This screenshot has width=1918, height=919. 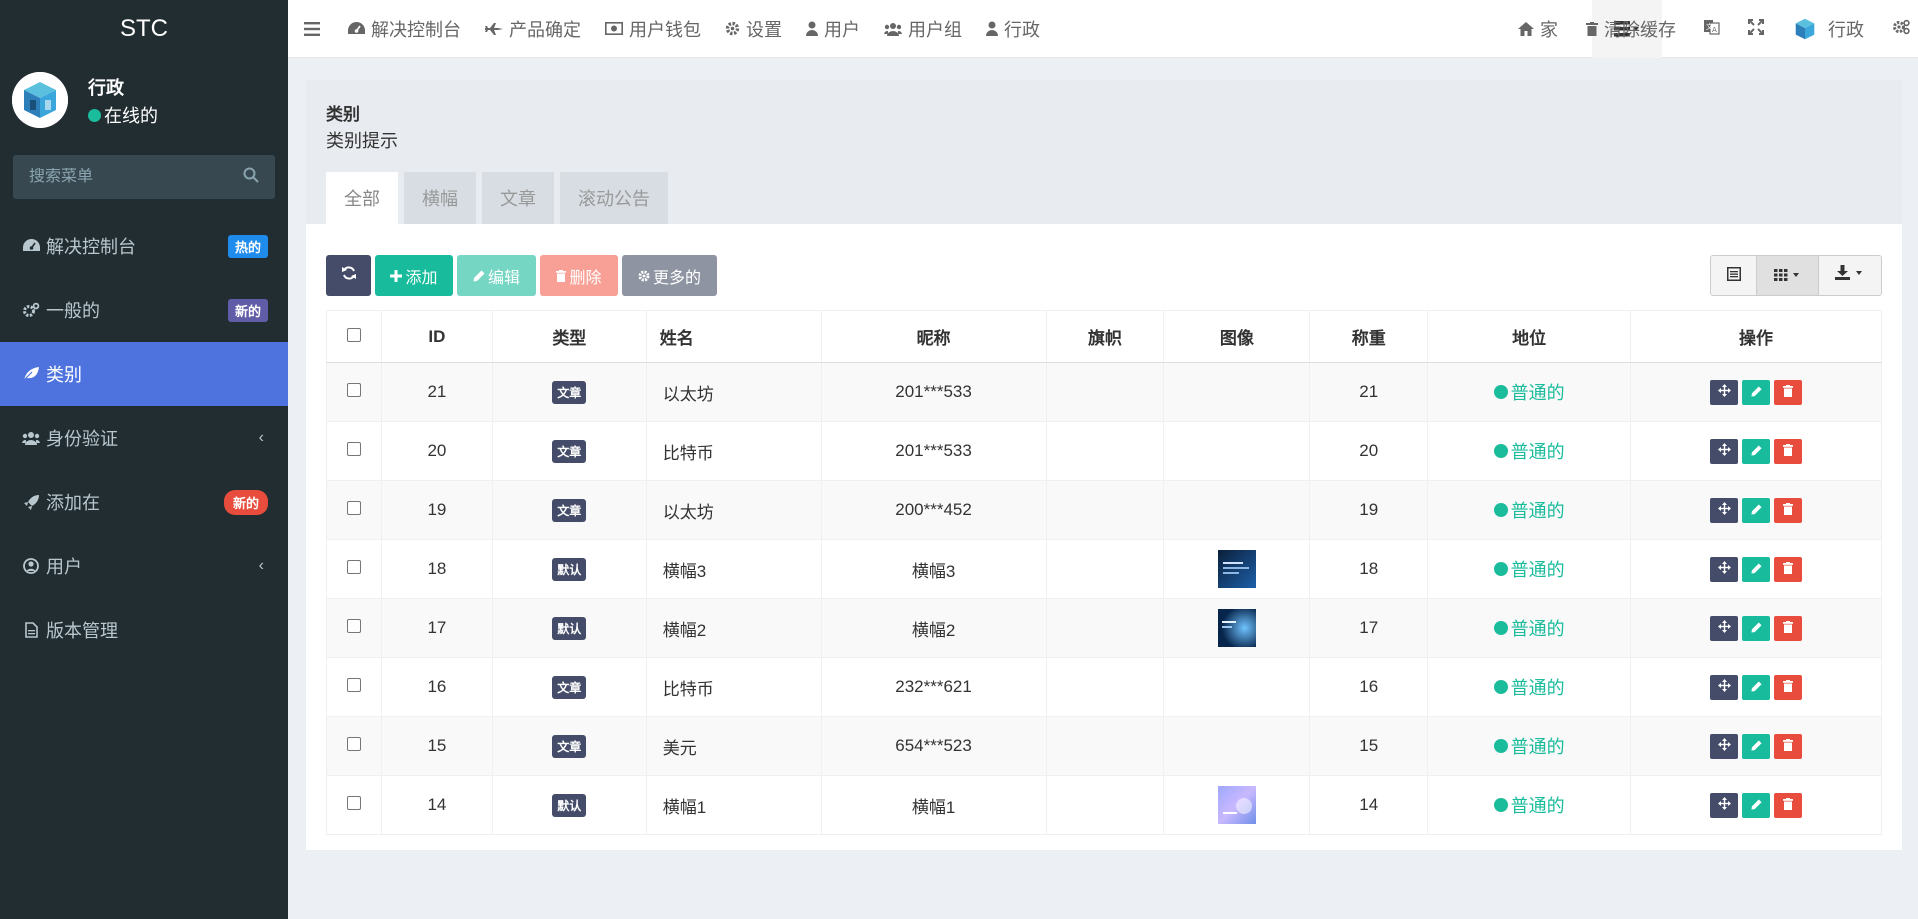 I want to click on select-all-checkbox, so click(x=353, y=334).